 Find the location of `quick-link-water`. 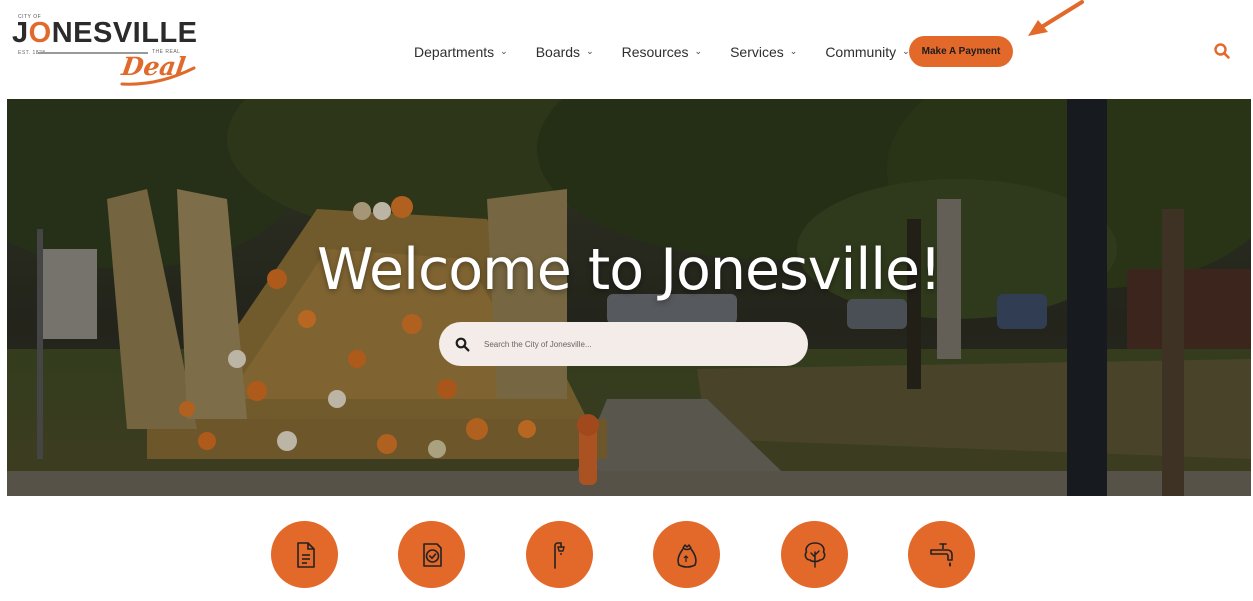

quick-link-water is located at coordinates (941, 554).